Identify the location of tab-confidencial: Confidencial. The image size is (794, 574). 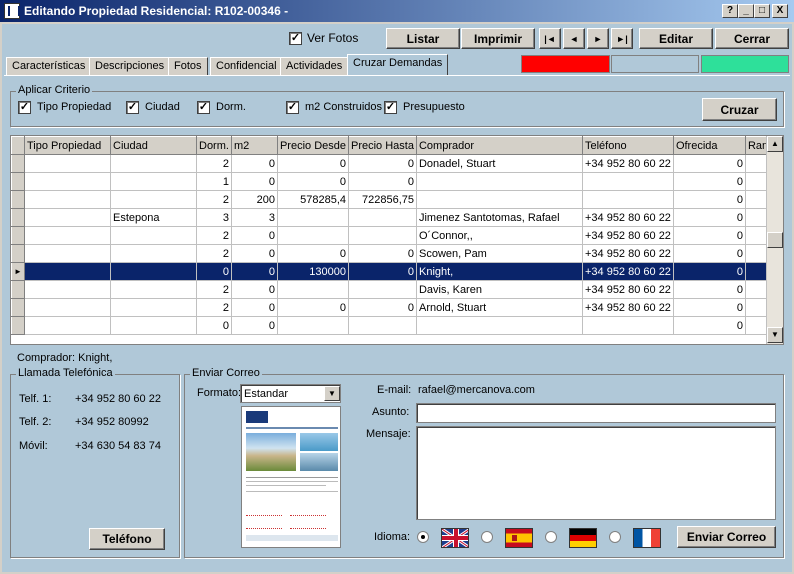
(246, 66).